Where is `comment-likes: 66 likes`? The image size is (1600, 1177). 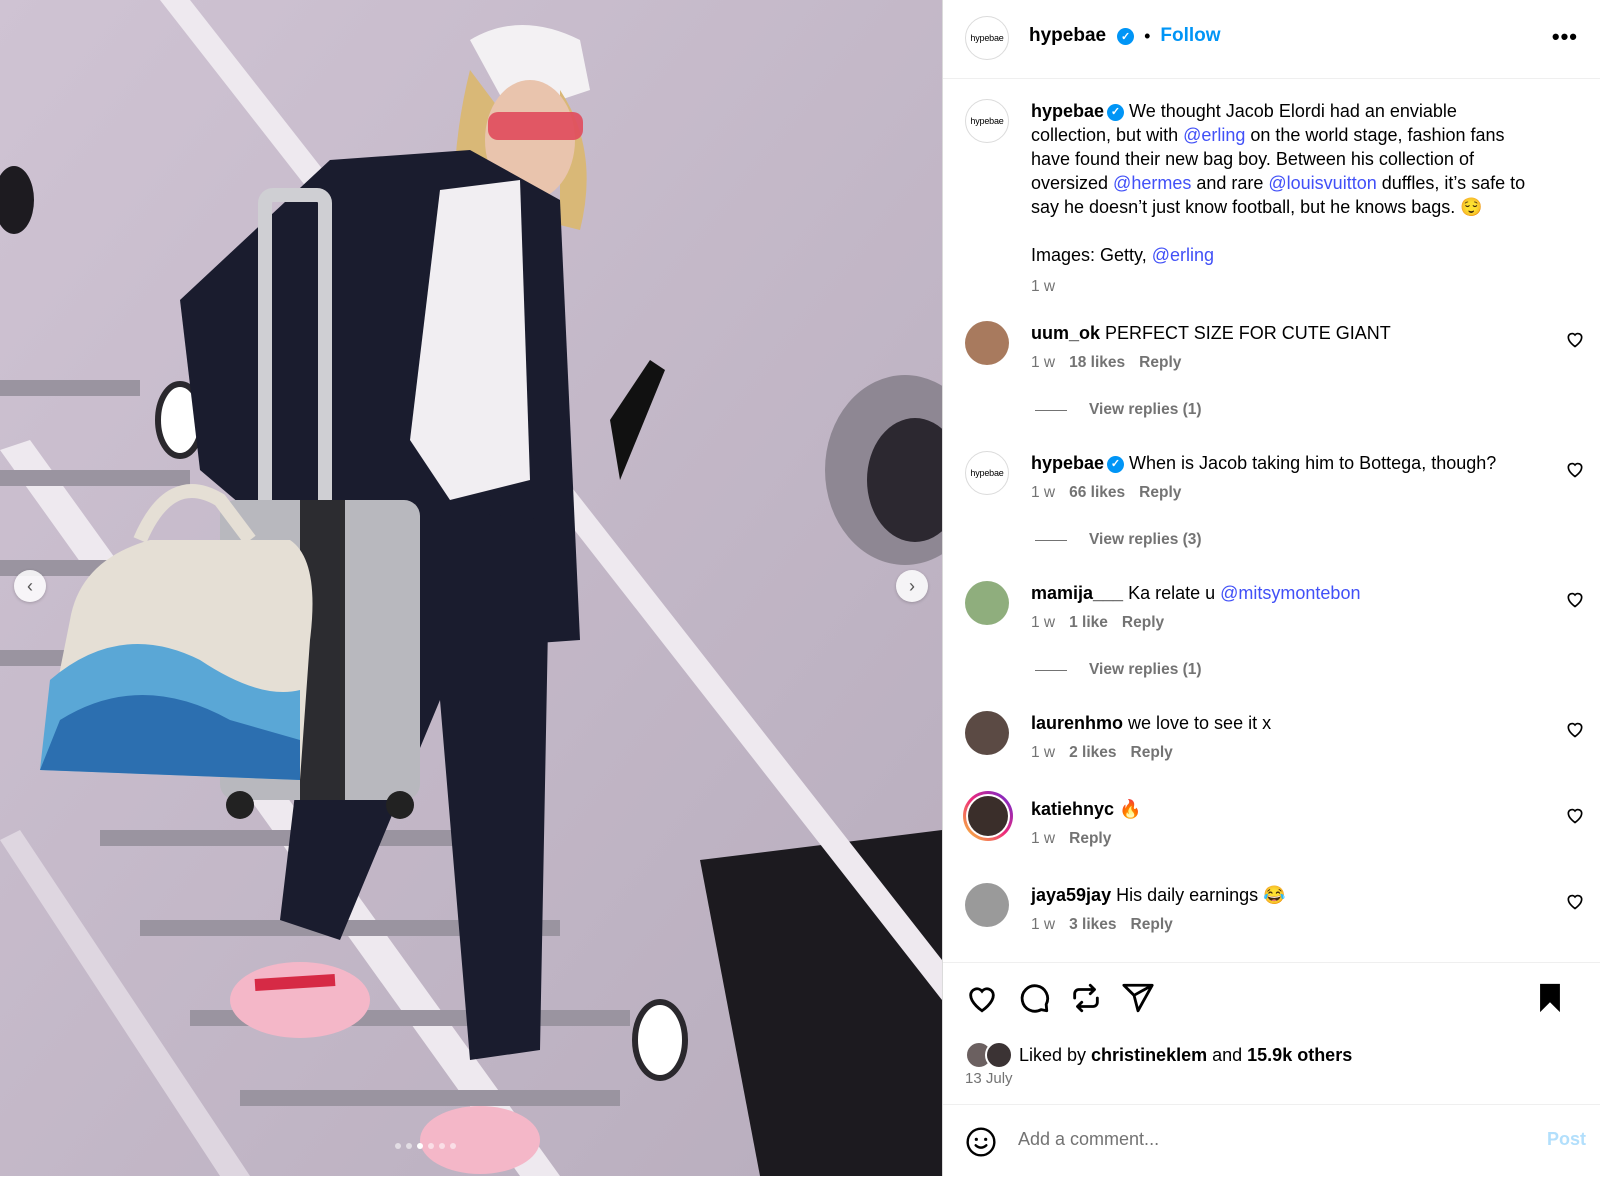 comment-likes: 66 likes is located at coordinates (1097, 492).